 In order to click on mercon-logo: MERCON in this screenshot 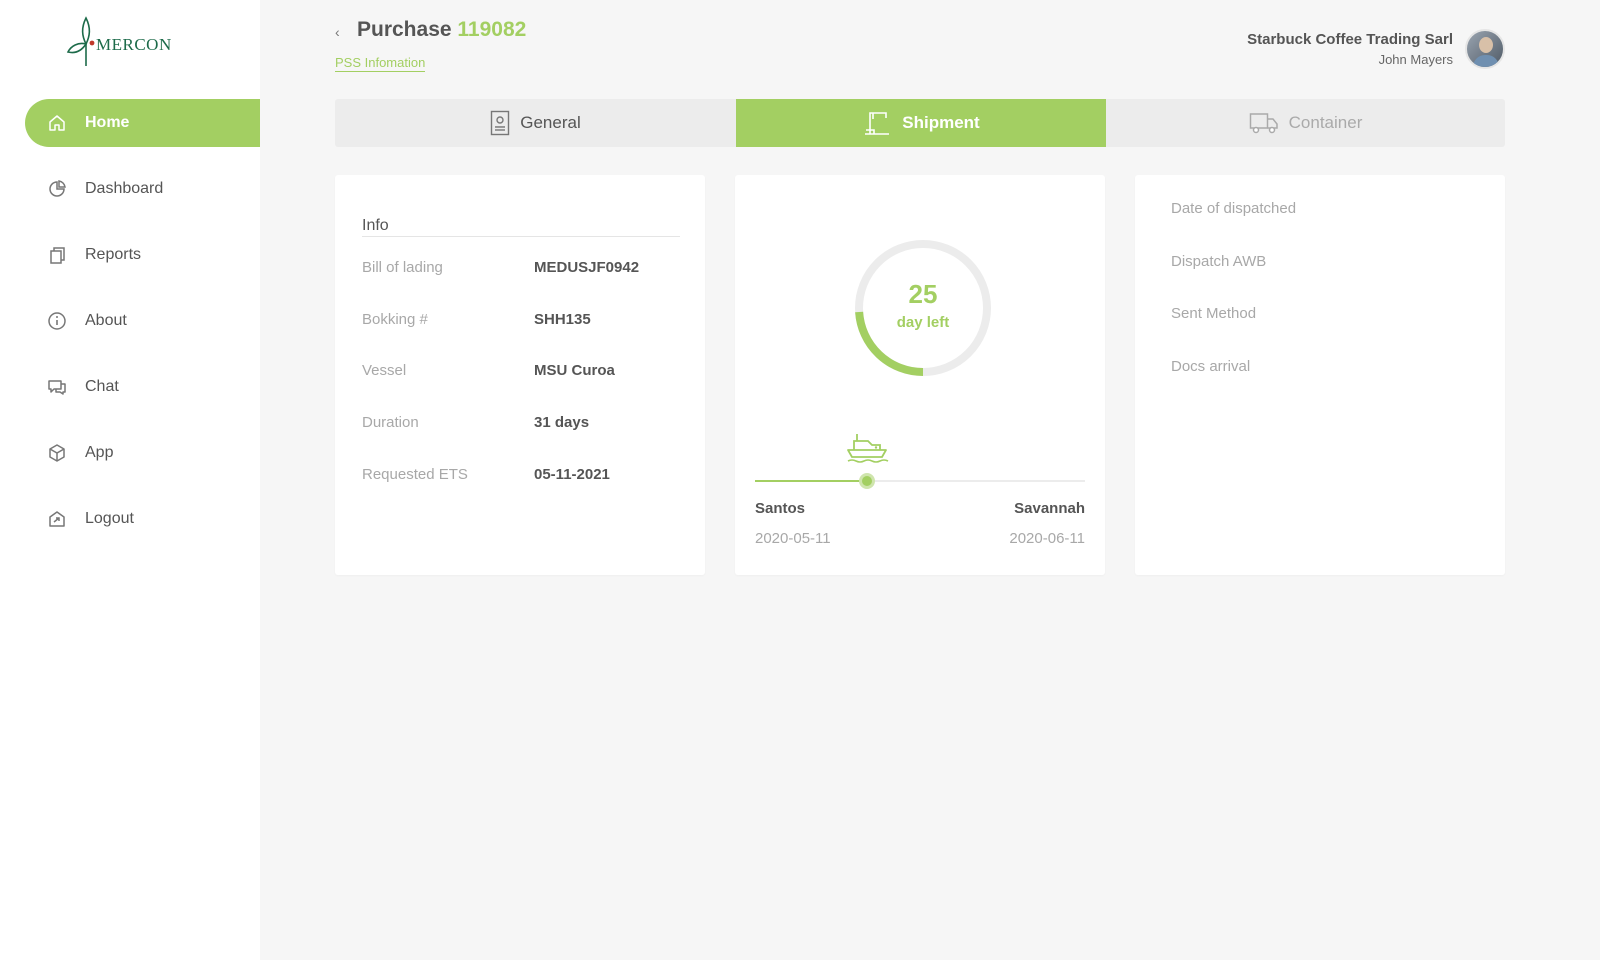, I will do `click(131, 42)`.